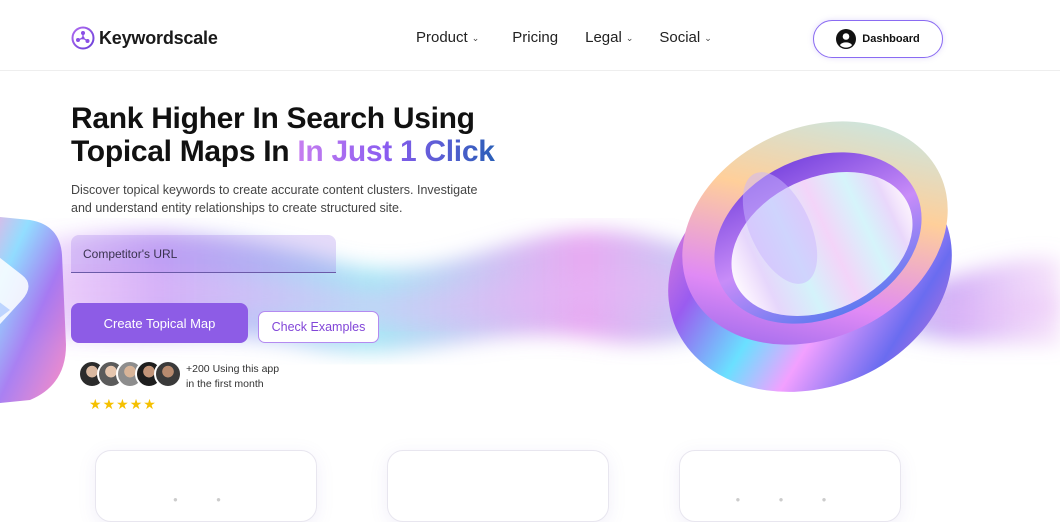  What do you see at coordinates (33, 310) in the screenshot?
I see `decorative-shape-left` at bounding box center [33, 310].